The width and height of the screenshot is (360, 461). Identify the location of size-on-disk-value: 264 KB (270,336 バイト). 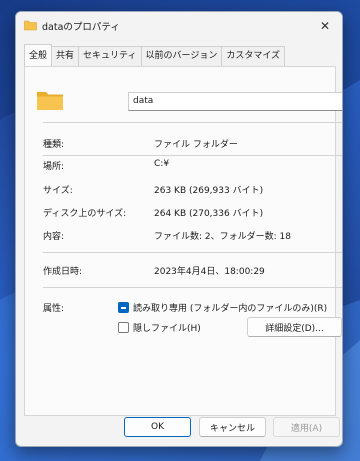
(209, 214).